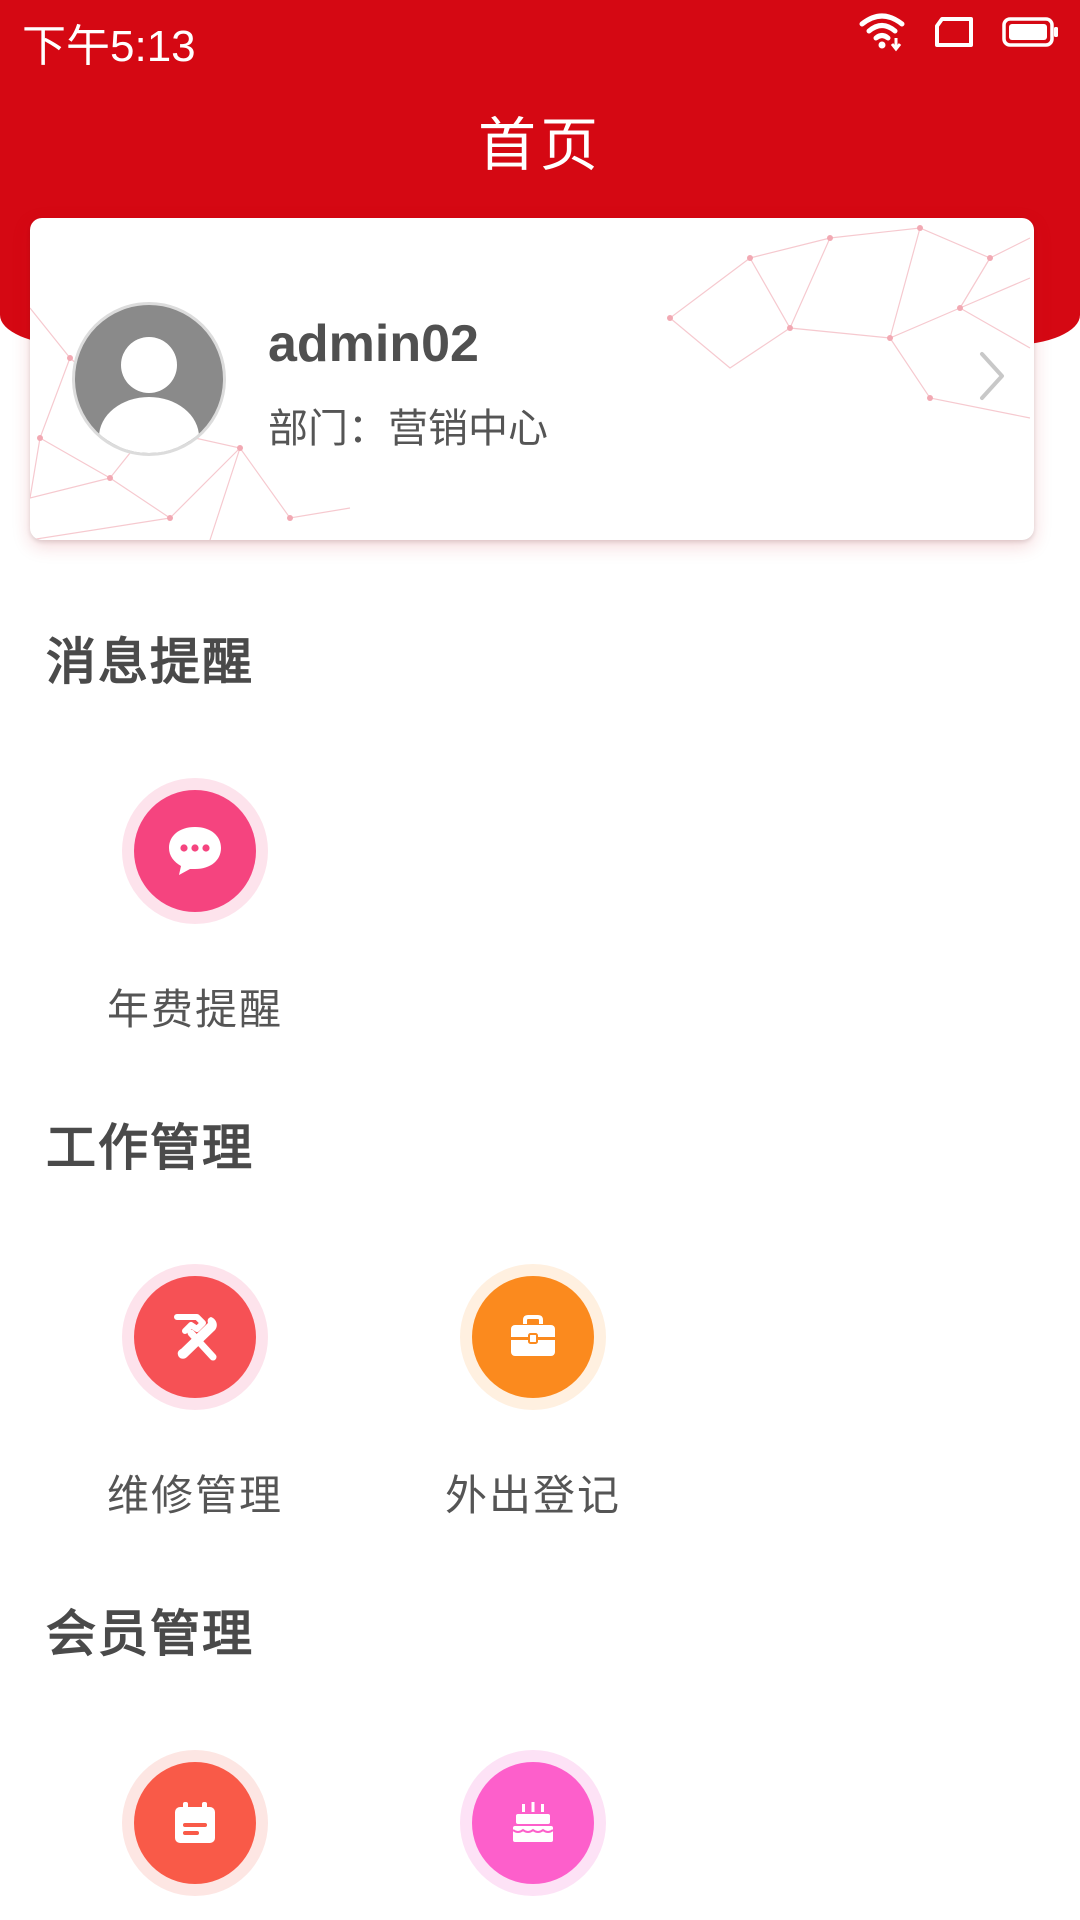  Describe the element at coordinates (1031, 34) in the screenshot. I see `battery-icon` at that location.